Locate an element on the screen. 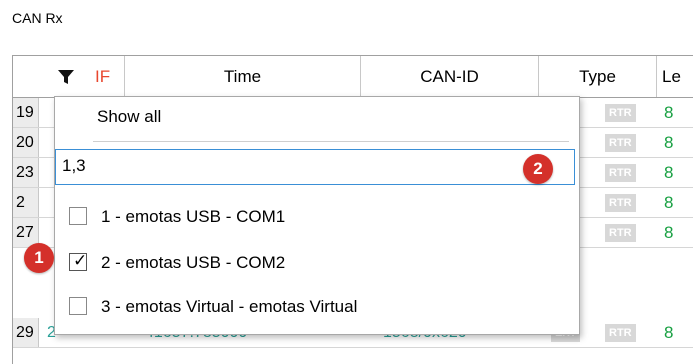 This screenshot has width=693, height=364. if-column-label: IF is located at coordinates (103, 76).